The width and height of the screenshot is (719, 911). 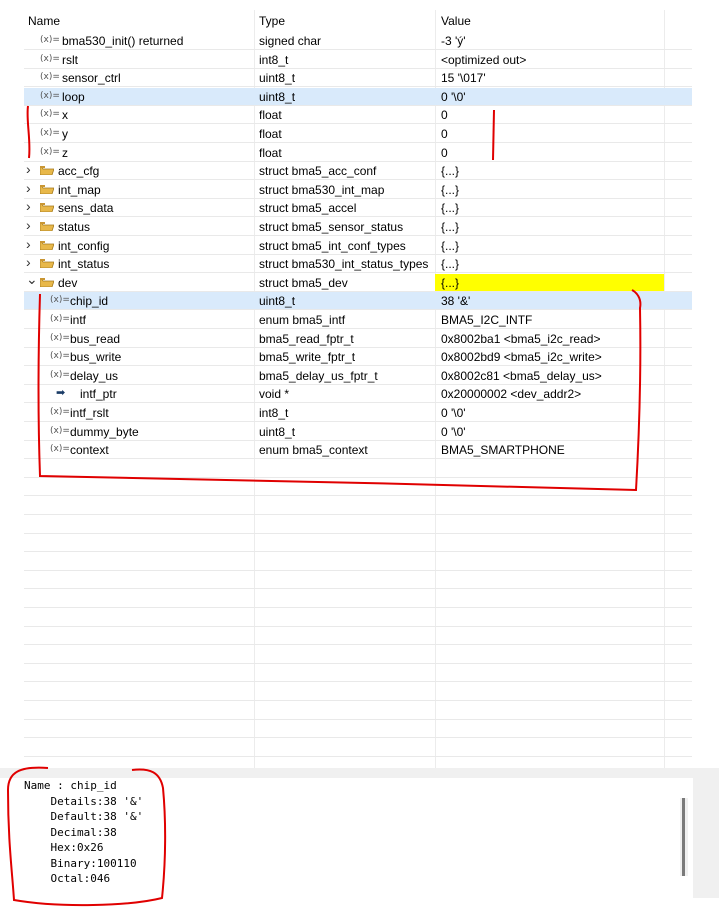 I want to click on scrollbar-thumb, so click(x=683, y=837).